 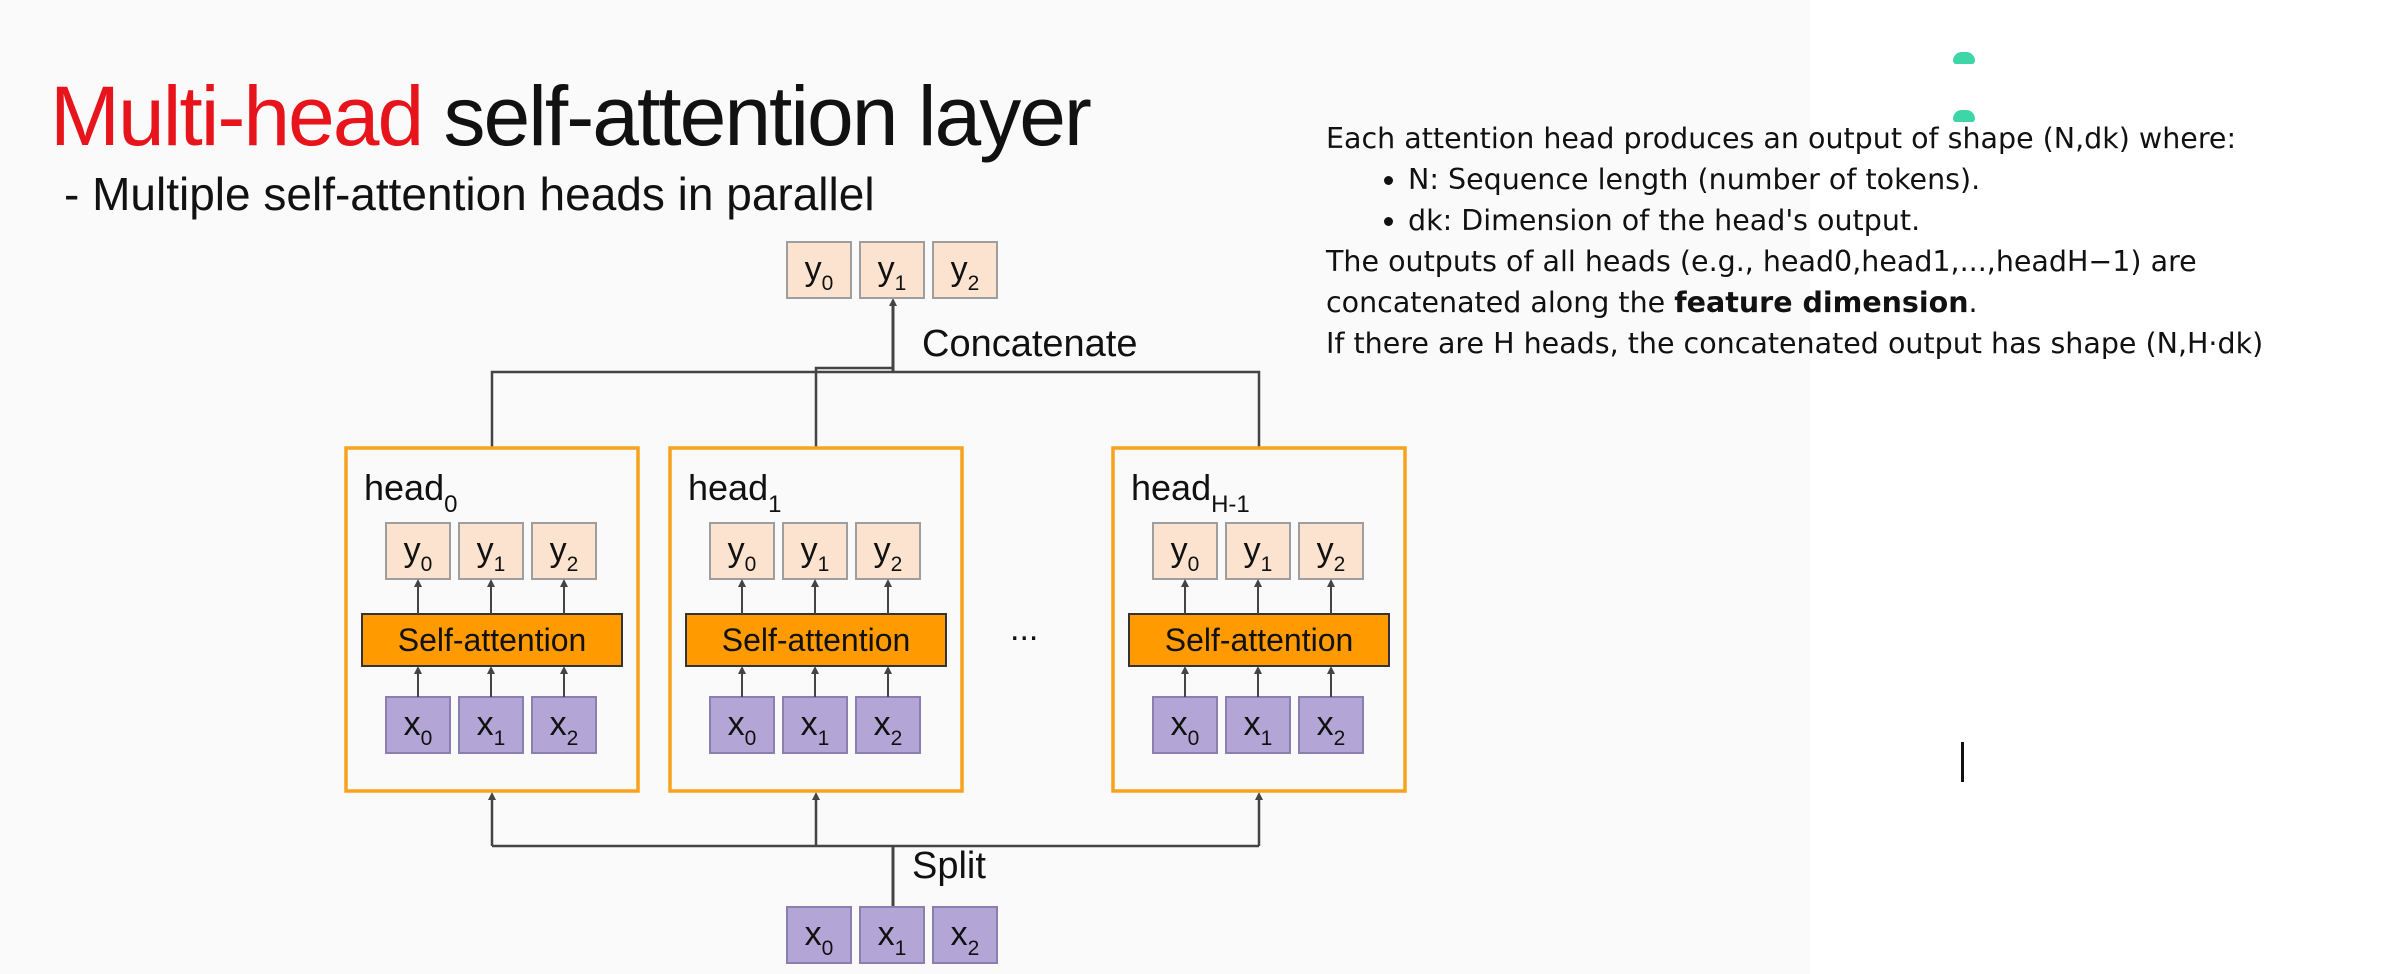 I want to click on text-caret, so click(x=1962, y=762).